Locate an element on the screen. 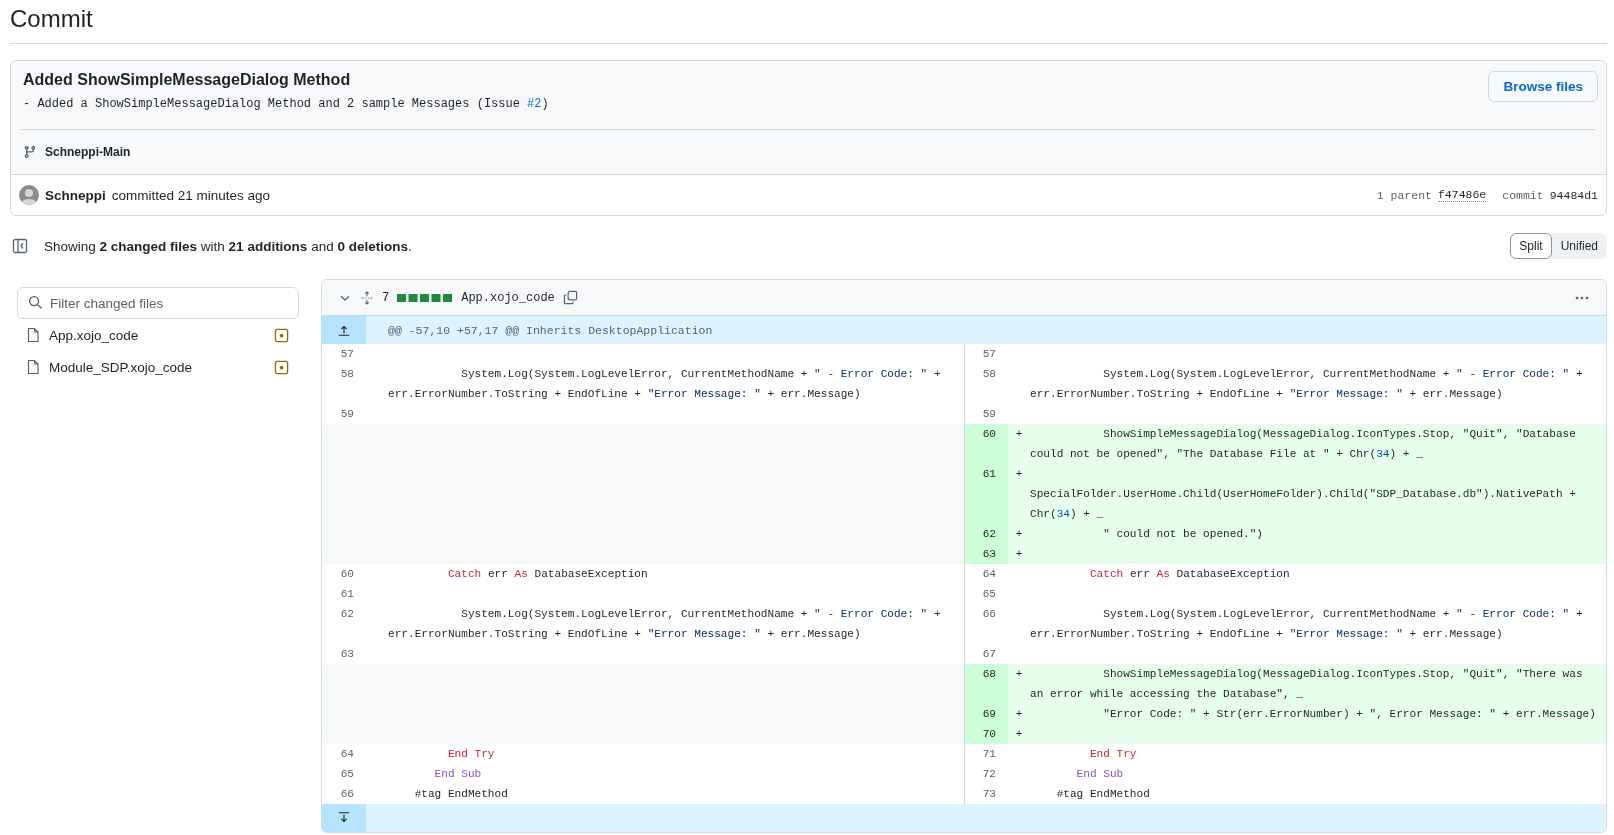 The height and width of the screenshot is (835, 1614). expand-up-button is located at coordinates (344, 330).